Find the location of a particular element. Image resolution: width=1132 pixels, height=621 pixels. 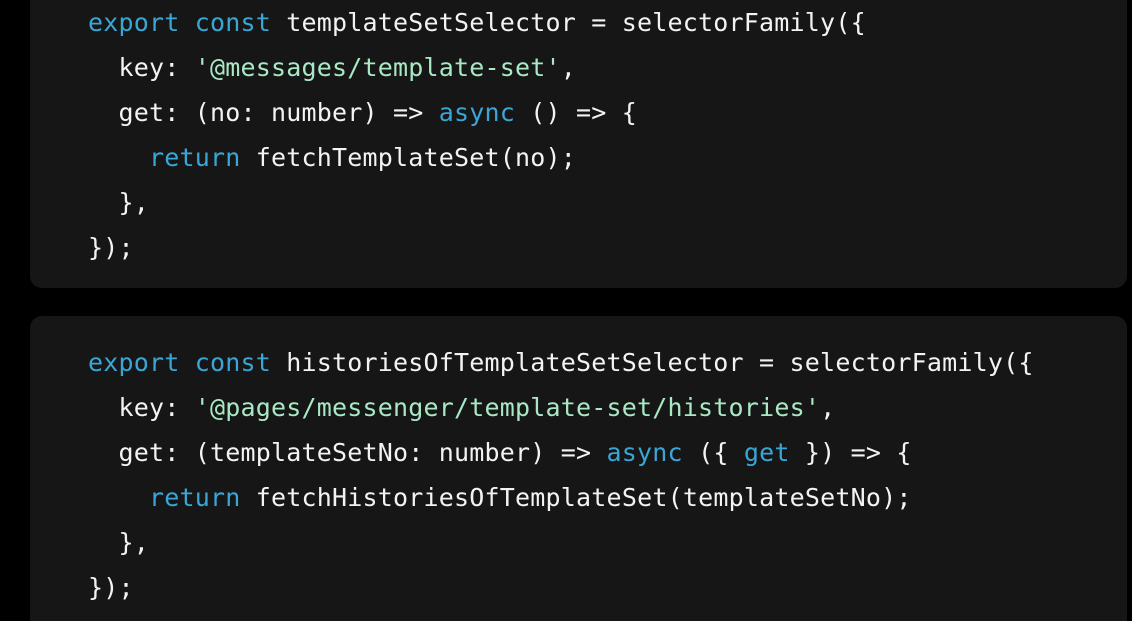

code-line: get: (no: number) => async () => { is located at coordinates (362, 113).